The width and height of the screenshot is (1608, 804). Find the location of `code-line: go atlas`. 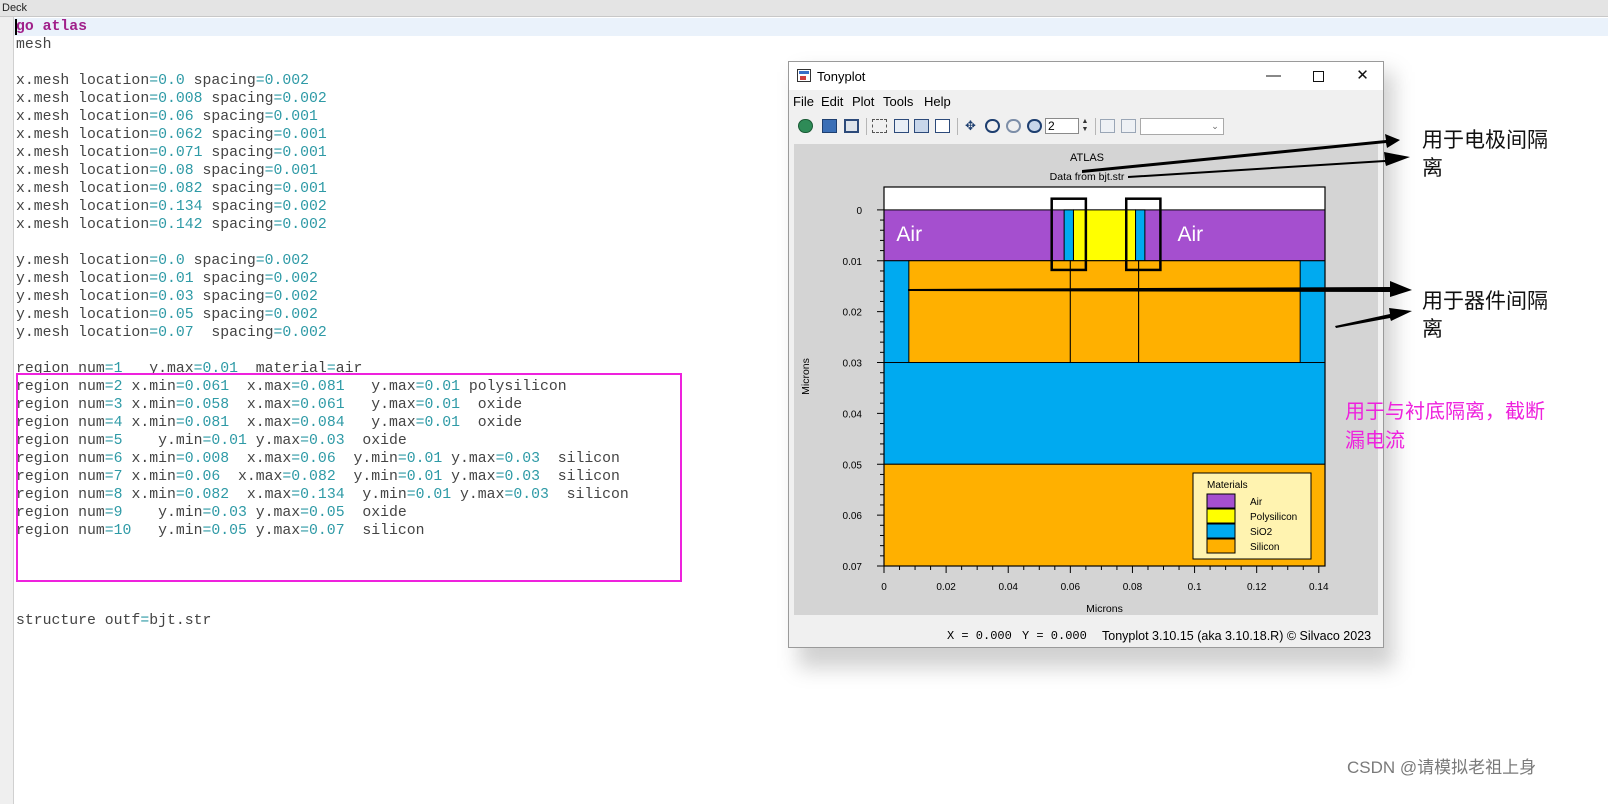

code-line: go atlas is located at coordinates (51, 27).